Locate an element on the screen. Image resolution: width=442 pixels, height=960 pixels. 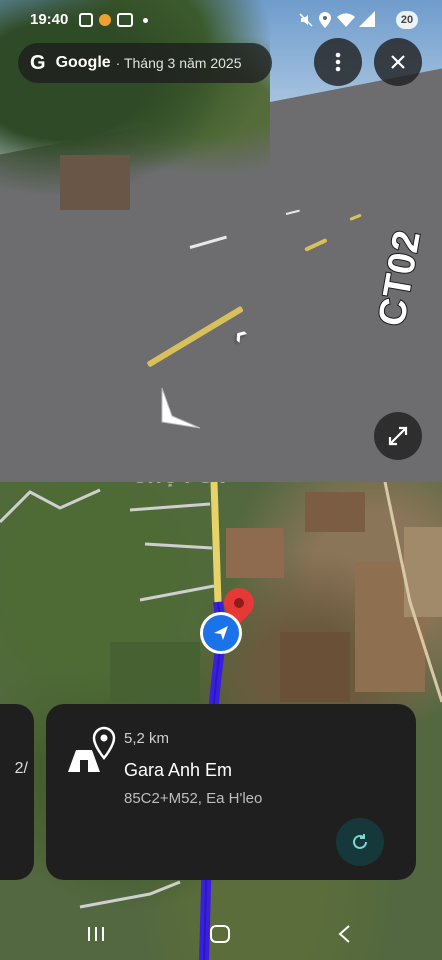
image-icon is located at coordinates (86, 20).